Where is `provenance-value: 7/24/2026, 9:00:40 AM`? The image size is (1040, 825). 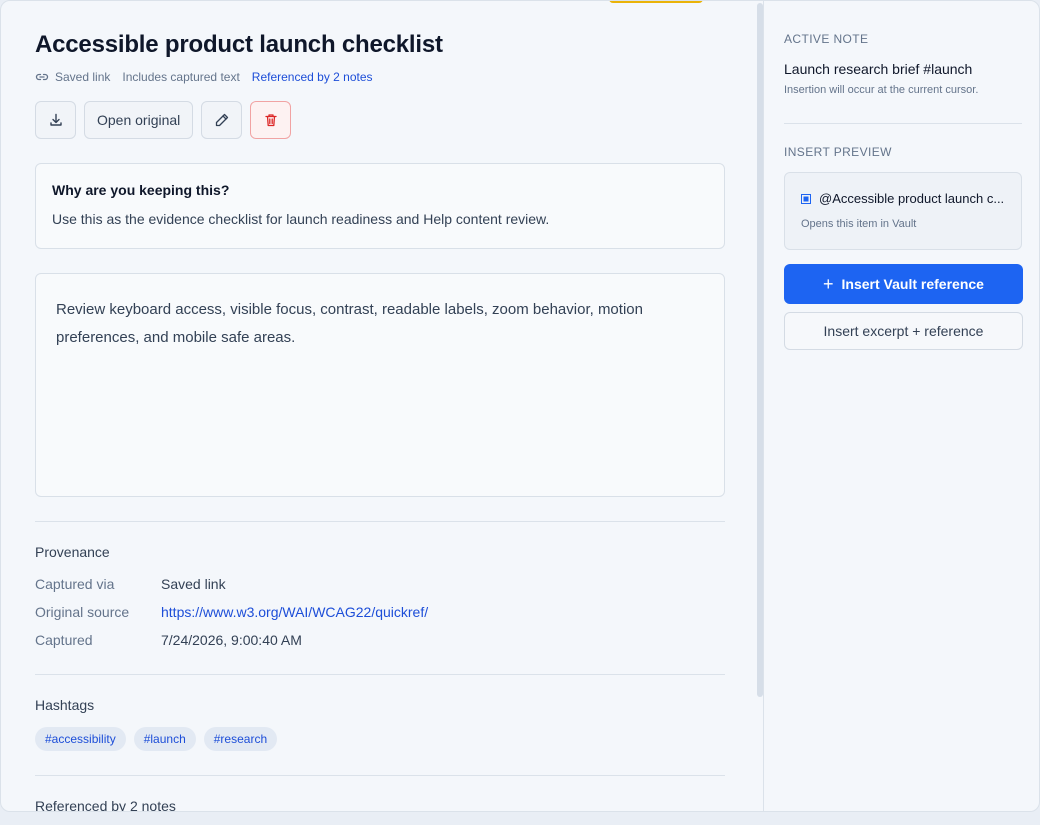
provenance-value: 7/24/2026, 9:00:40 AM is located at coordinates (231, 640).